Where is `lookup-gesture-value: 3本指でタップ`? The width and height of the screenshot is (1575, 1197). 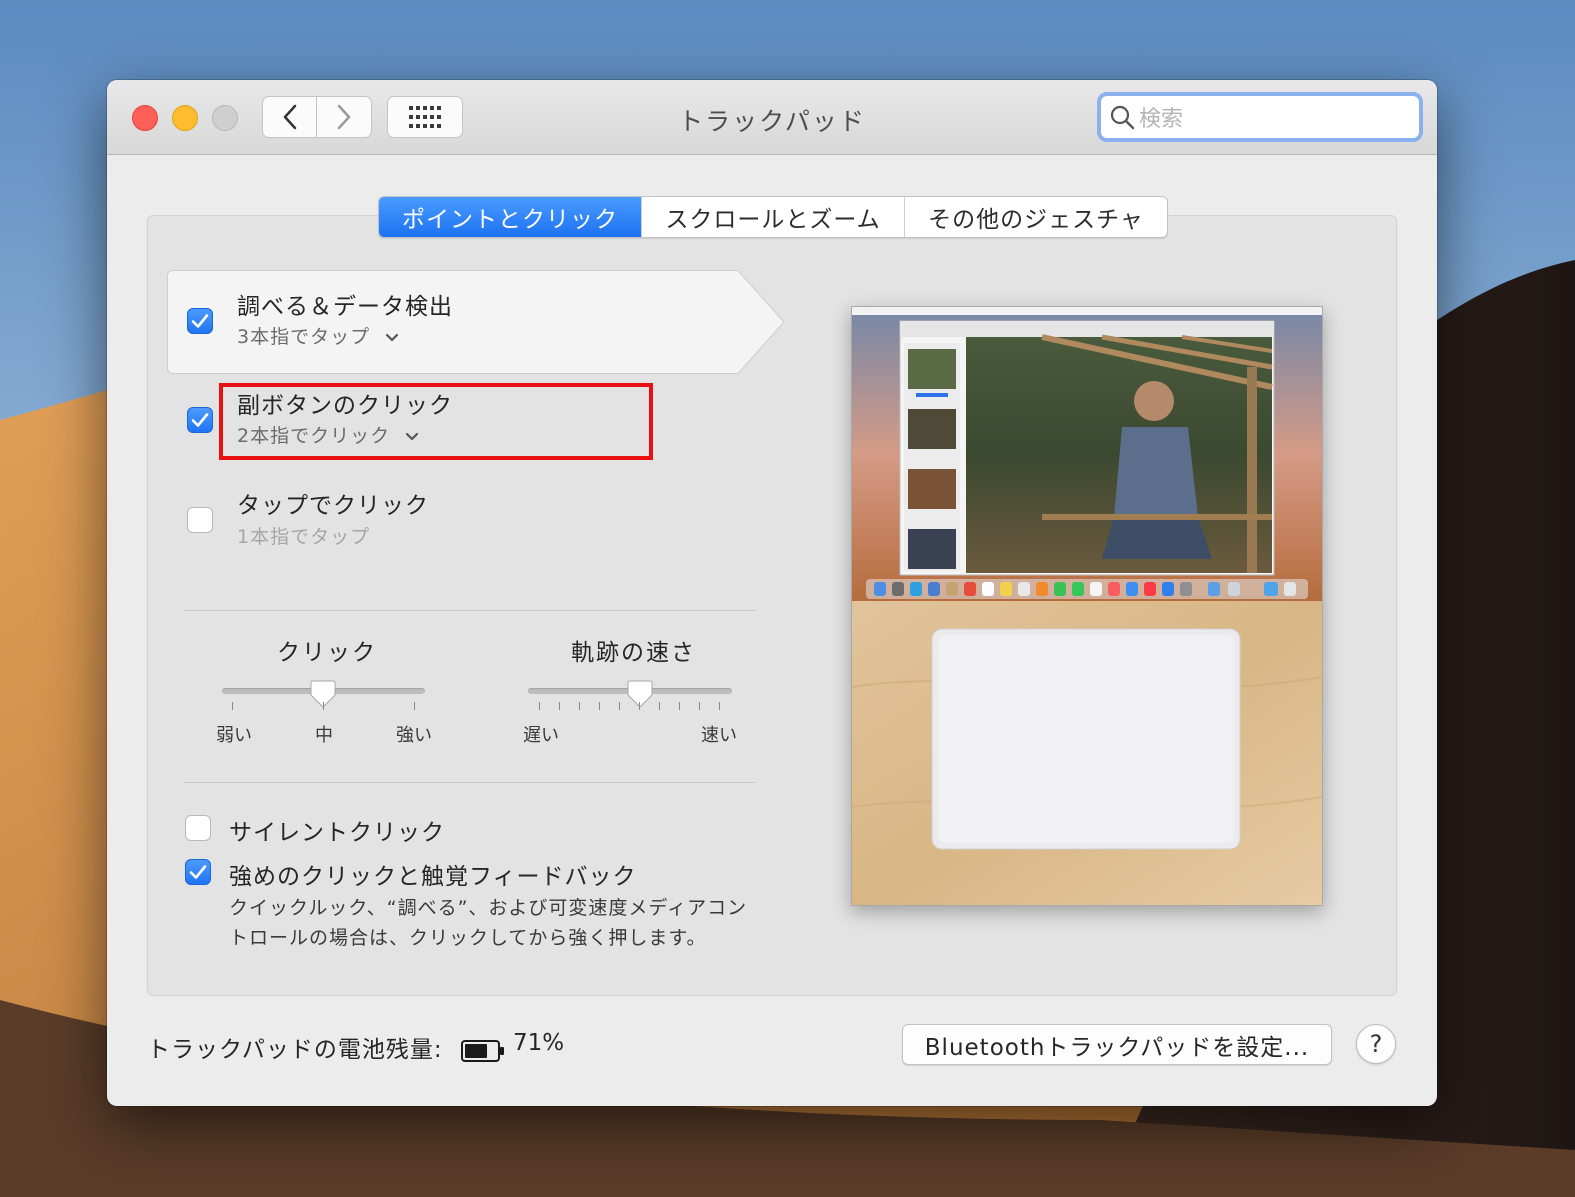
lookup-gesture-value: 3本指でタップ is located at coordinates (304, 337).